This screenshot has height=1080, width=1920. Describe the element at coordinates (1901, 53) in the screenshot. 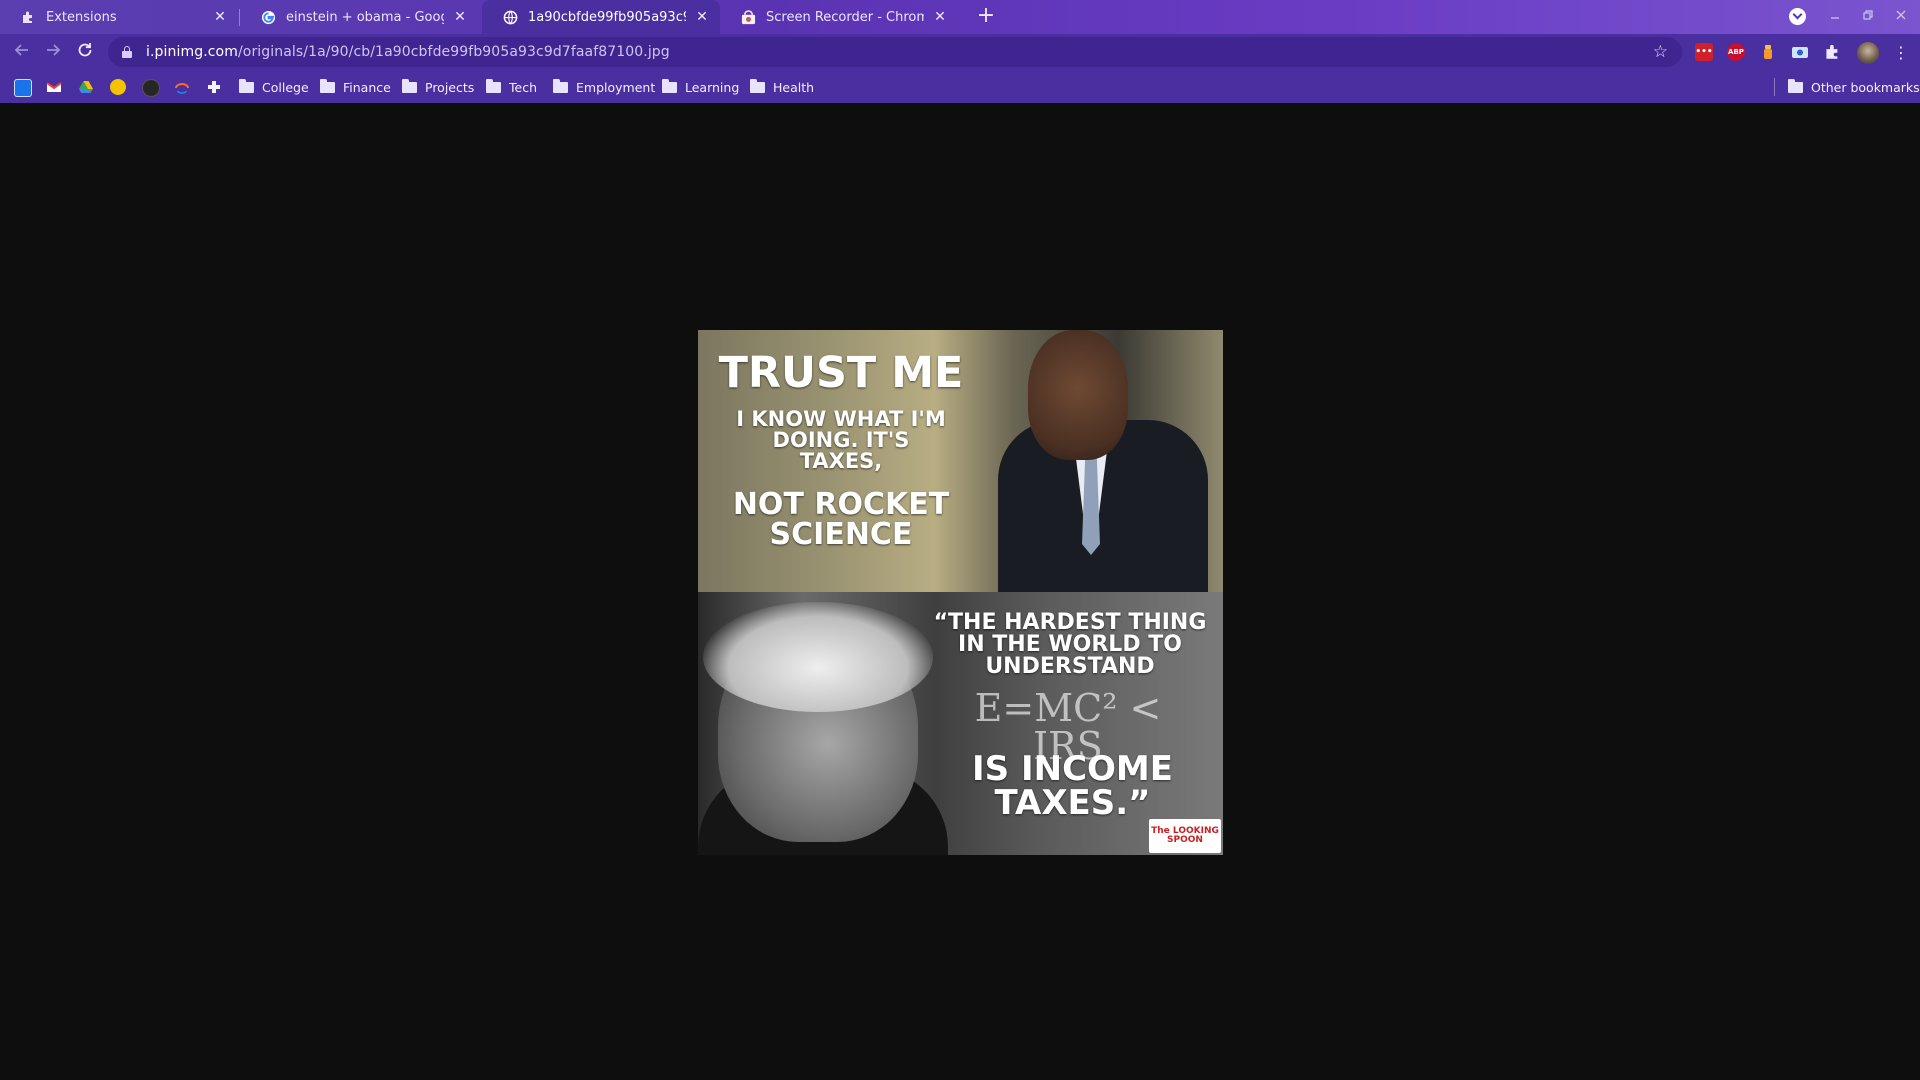

I see `menu-kebab-icon: ⋮` at that location.